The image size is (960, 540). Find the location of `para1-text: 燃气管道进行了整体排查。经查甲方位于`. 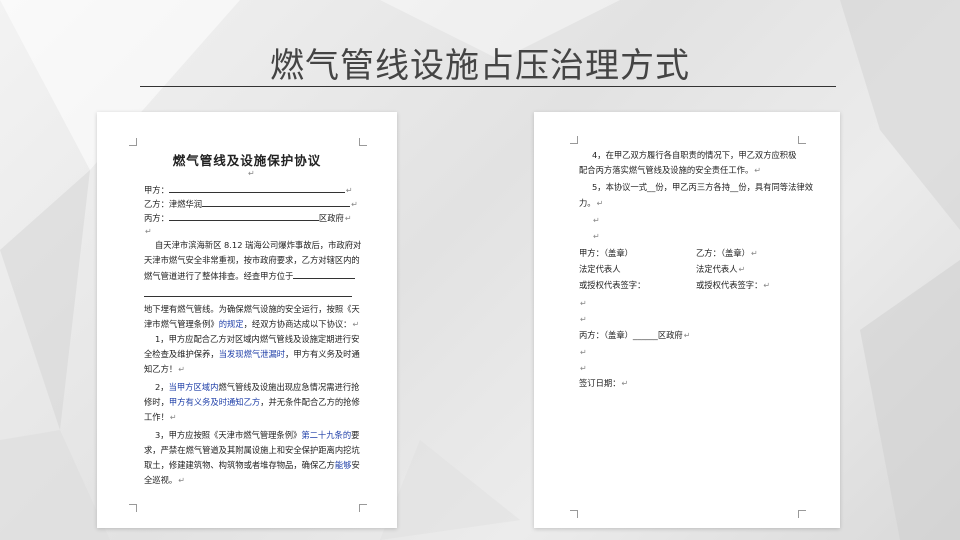

para1-text: 燃气管道进行了整体排查。经查甲方位于 is located at coordinates (219, 276).